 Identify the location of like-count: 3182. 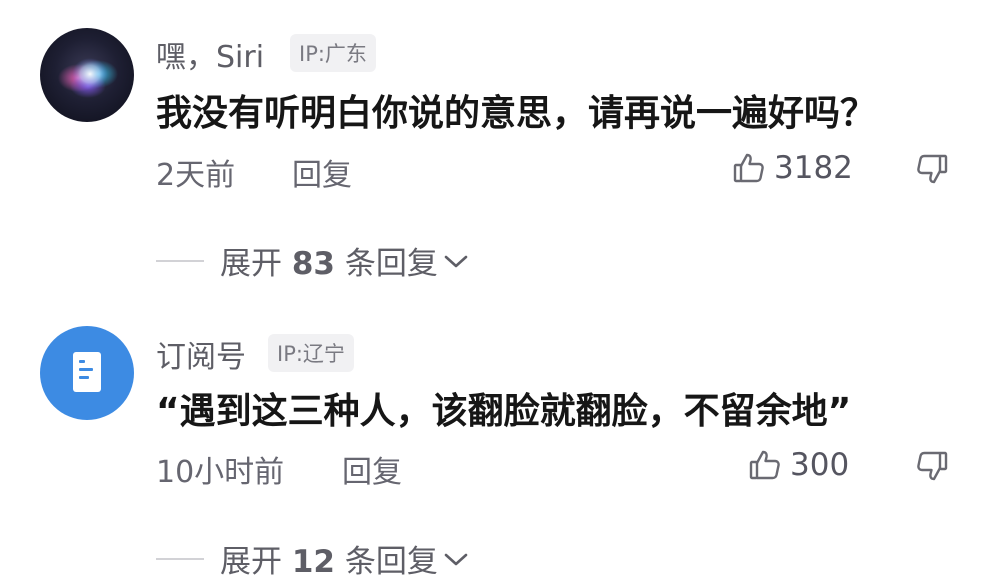
(813, 168).